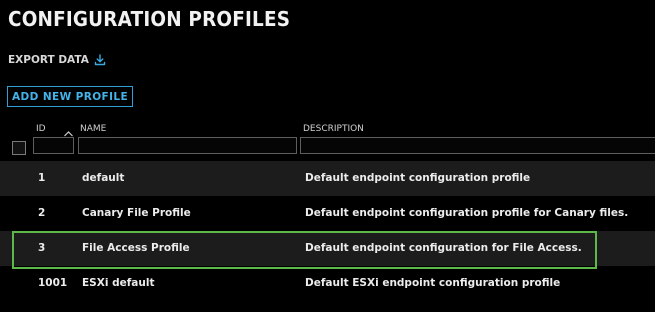 Image resolution: width=655 pixels, height=312 pixels. Describe the element at coordinates (53, 283) in the screenshot. I see `row-id: 1001` at that location.